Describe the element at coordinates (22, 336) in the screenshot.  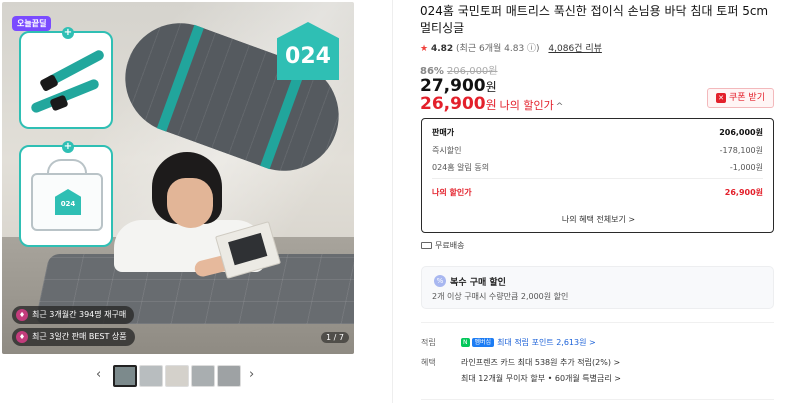
I see `trophy-icon: ♦` at that location.